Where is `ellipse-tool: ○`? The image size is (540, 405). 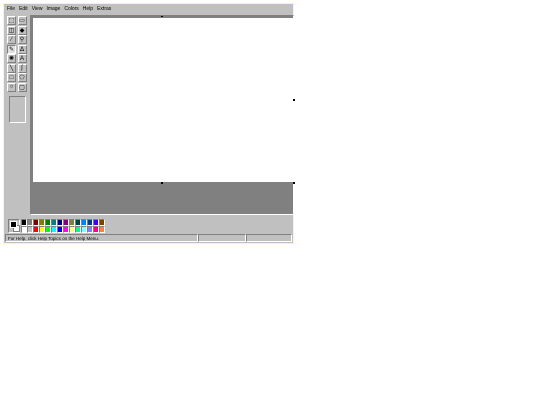
ellipse-tool: ○ is located at coordinates (11, 87).